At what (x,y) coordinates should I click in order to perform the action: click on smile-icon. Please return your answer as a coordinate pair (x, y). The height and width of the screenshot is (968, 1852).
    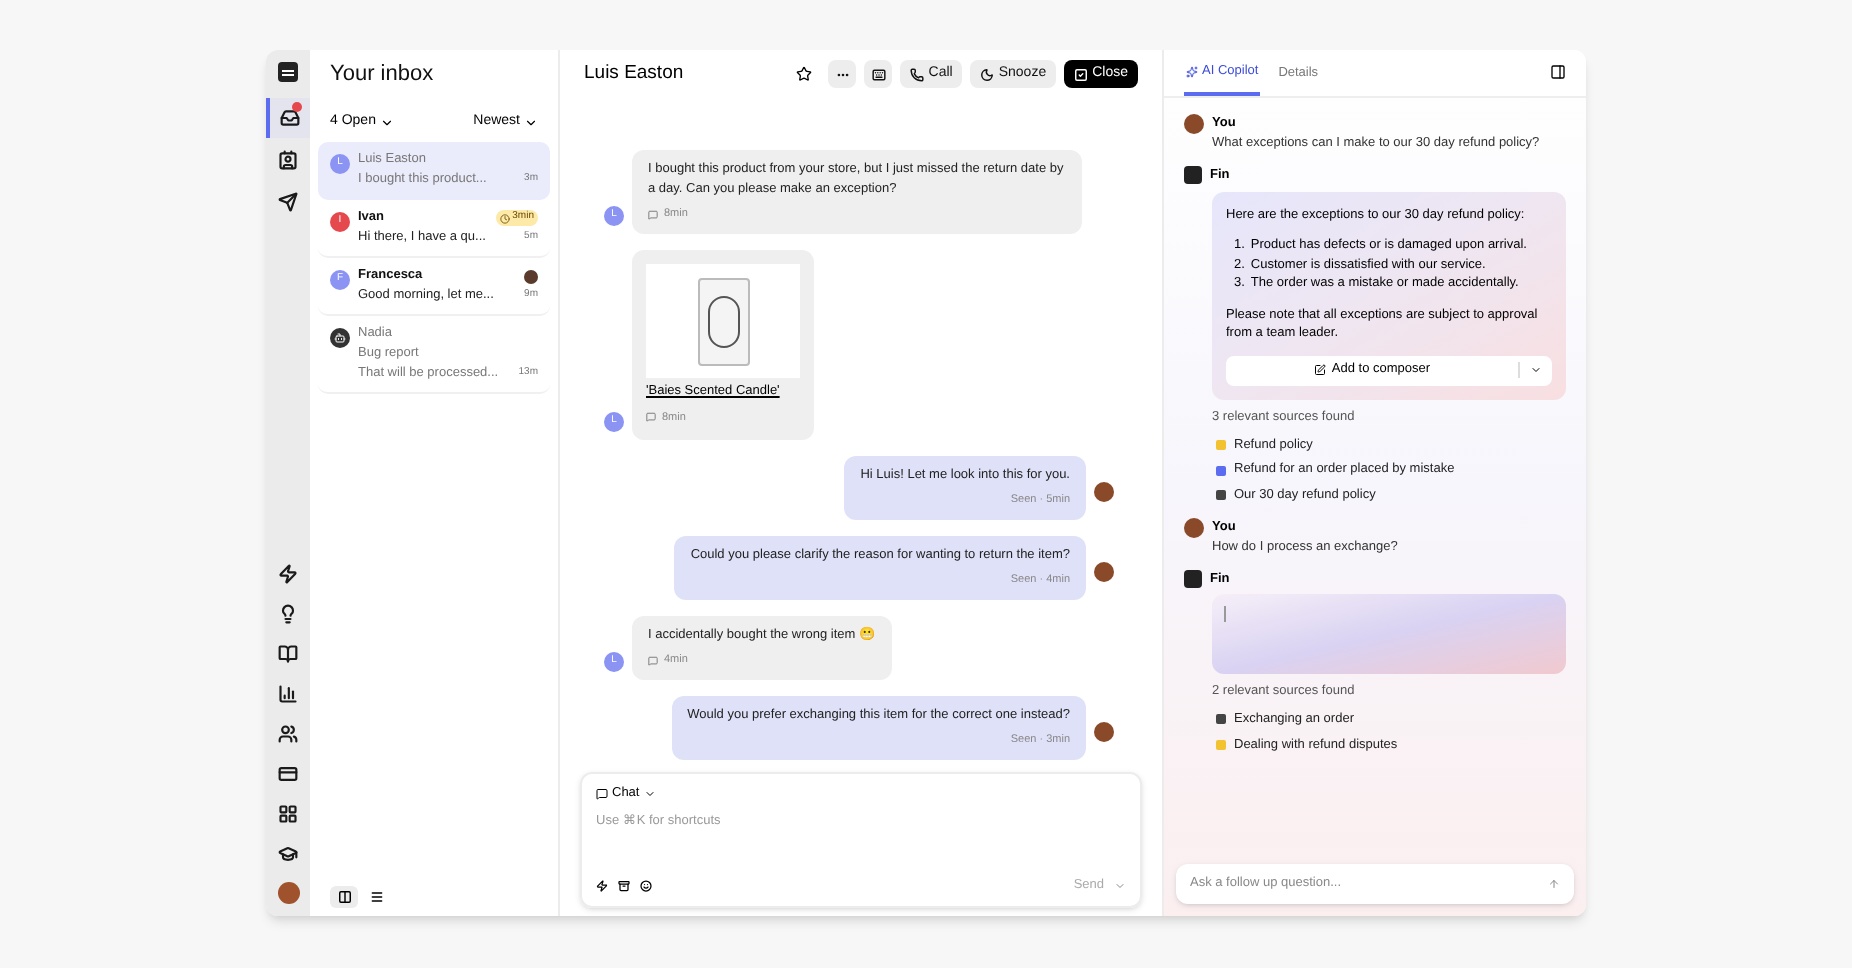
    Looking at the image, I should click on (646, 886).